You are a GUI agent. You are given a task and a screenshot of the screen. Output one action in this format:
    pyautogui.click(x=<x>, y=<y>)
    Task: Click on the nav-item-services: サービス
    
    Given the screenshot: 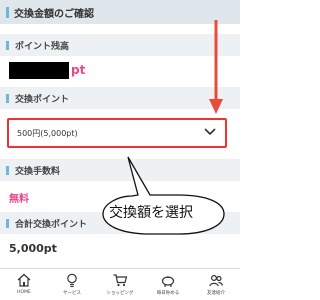 What is the action you would take?
    pyautogui.click(x=72, y=284)
    